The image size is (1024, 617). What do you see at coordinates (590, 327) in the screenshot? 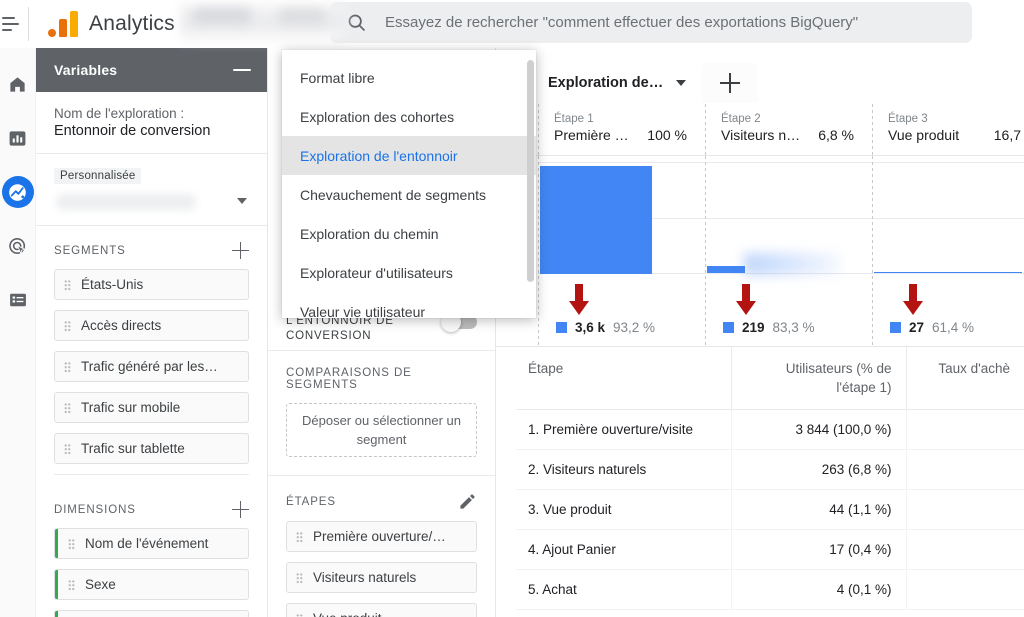
I see `legend-value: 3,6 k` at bounding box center [590, 327].